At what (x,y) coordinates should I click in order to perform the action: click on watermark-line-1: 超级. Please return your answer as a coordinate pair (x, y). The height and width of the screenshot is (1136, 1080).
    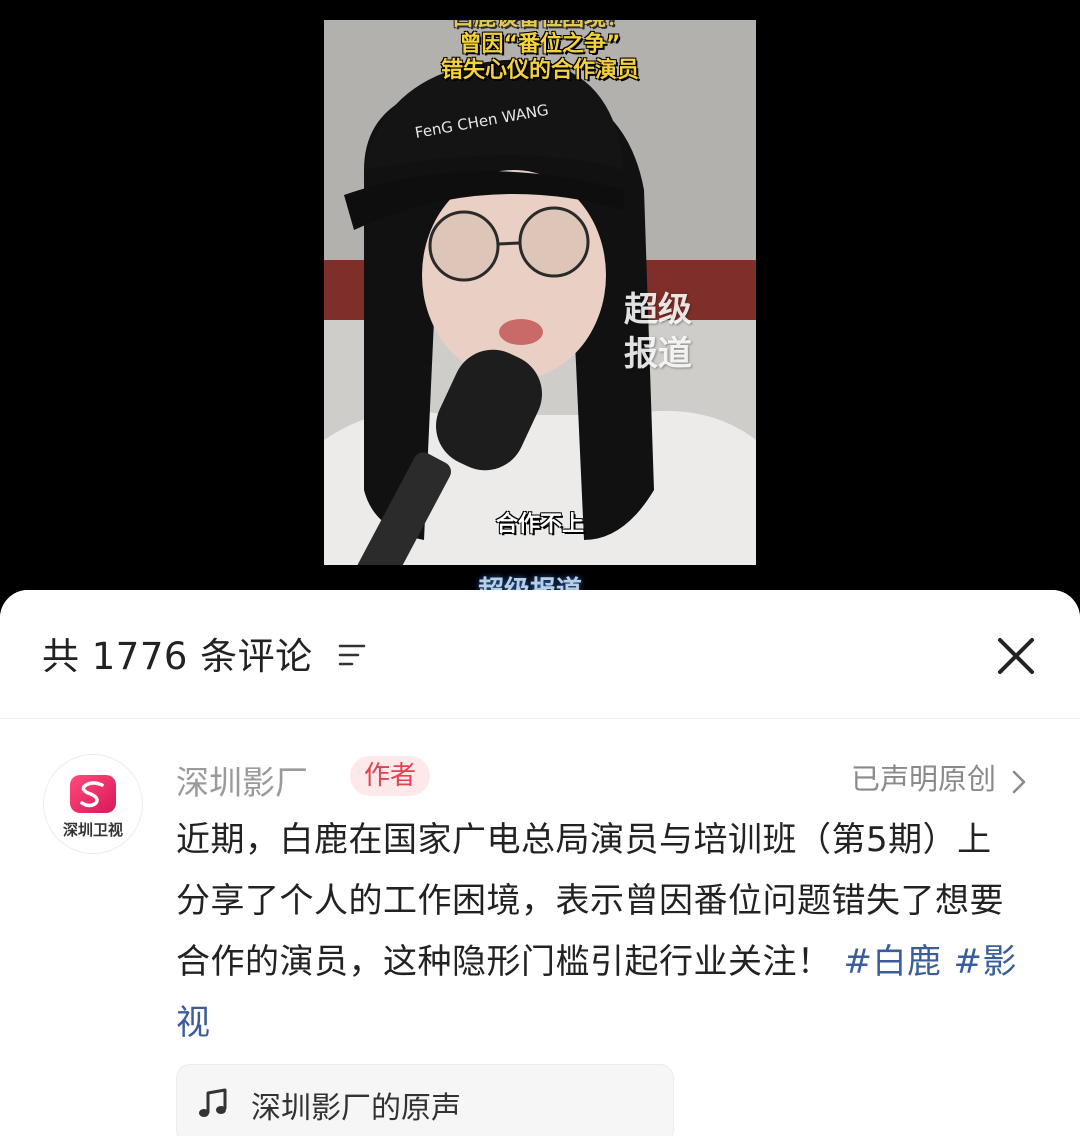
    Looking at the image, I should click on (658, 310).